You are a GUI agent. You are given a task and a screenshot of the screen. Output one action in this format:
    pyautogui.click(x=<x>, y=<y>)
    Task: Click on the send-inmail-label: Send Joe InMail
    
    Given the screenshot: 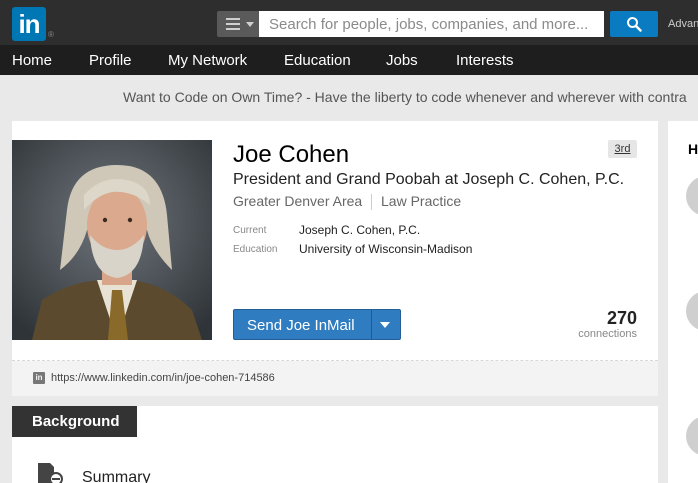 What is the action you would take?
    pyautogui.click(x=301, y=325)
    